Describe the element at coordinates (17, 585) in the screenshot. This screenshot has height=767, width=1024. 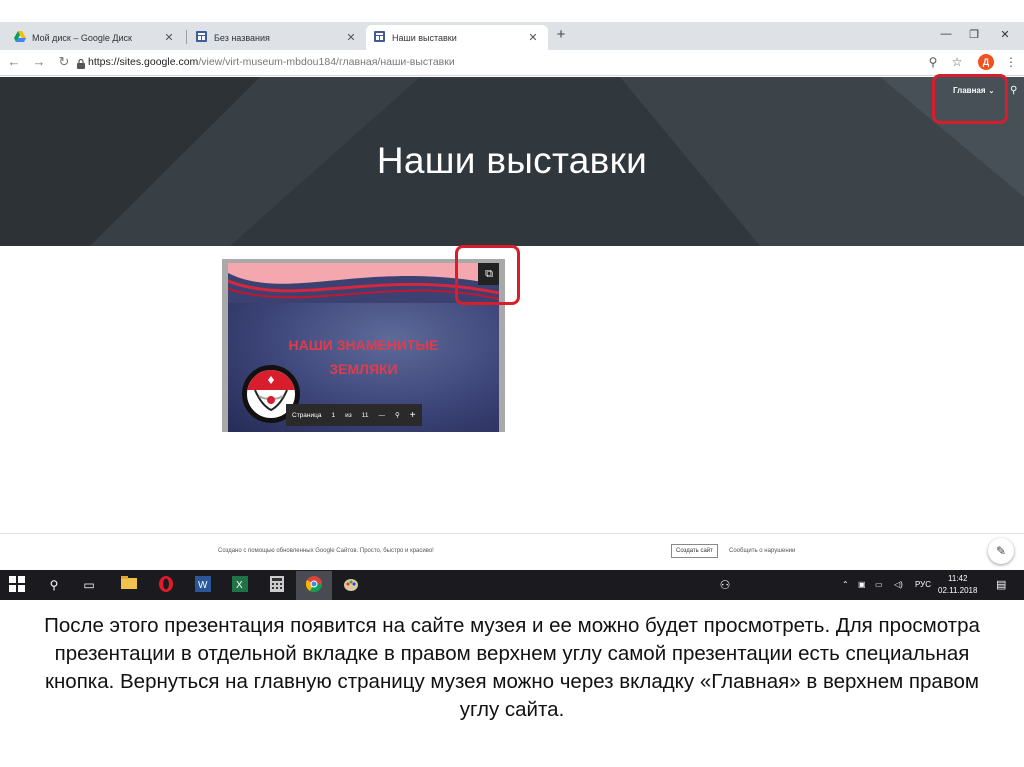
I see `windows-start-icon` at that location.